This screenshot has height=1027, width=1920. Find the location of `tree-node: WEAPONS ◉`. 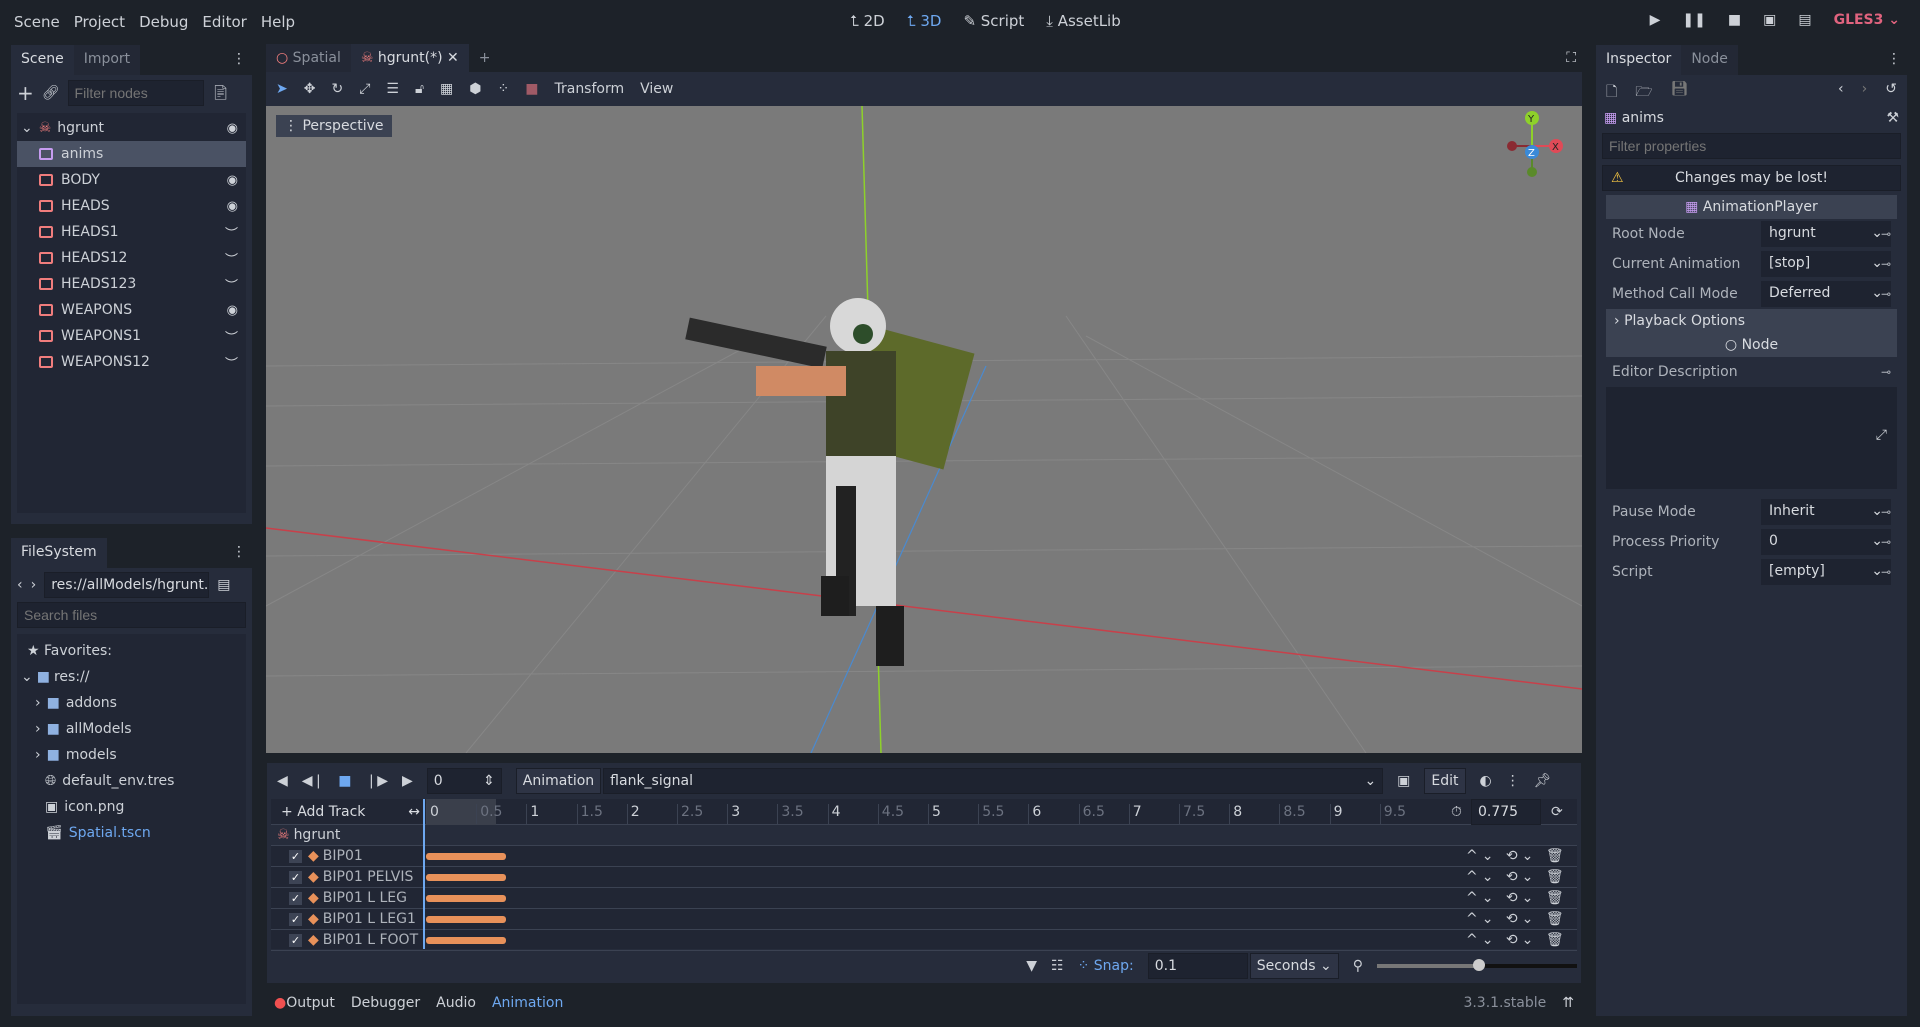

tree-node: WEAPONS ◉ is located at coordinates (131, 310).